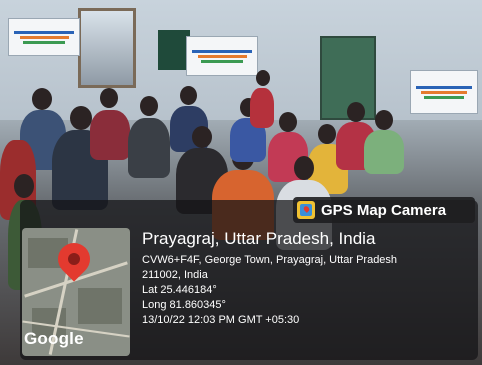 The image size is (482, 365). What do you see at coordinates (221, 320) in the screenshot?
I see `date-time: 13/10/22 12:03 PM GMT +05:30` at bounding box center [221, 320].